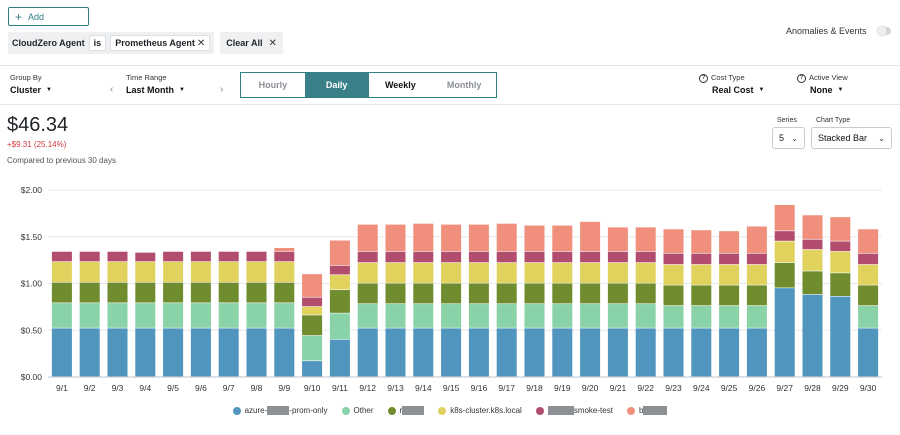  I want to click on x-tick-label: 9/16, so click(479, 388).